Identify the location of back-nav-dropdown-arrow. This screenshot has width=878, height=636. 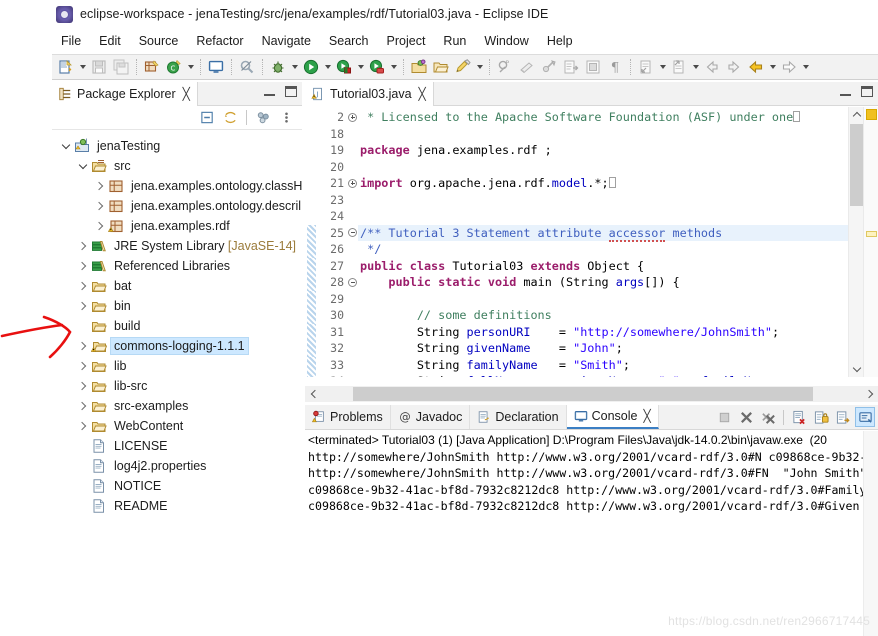
(772, 67).